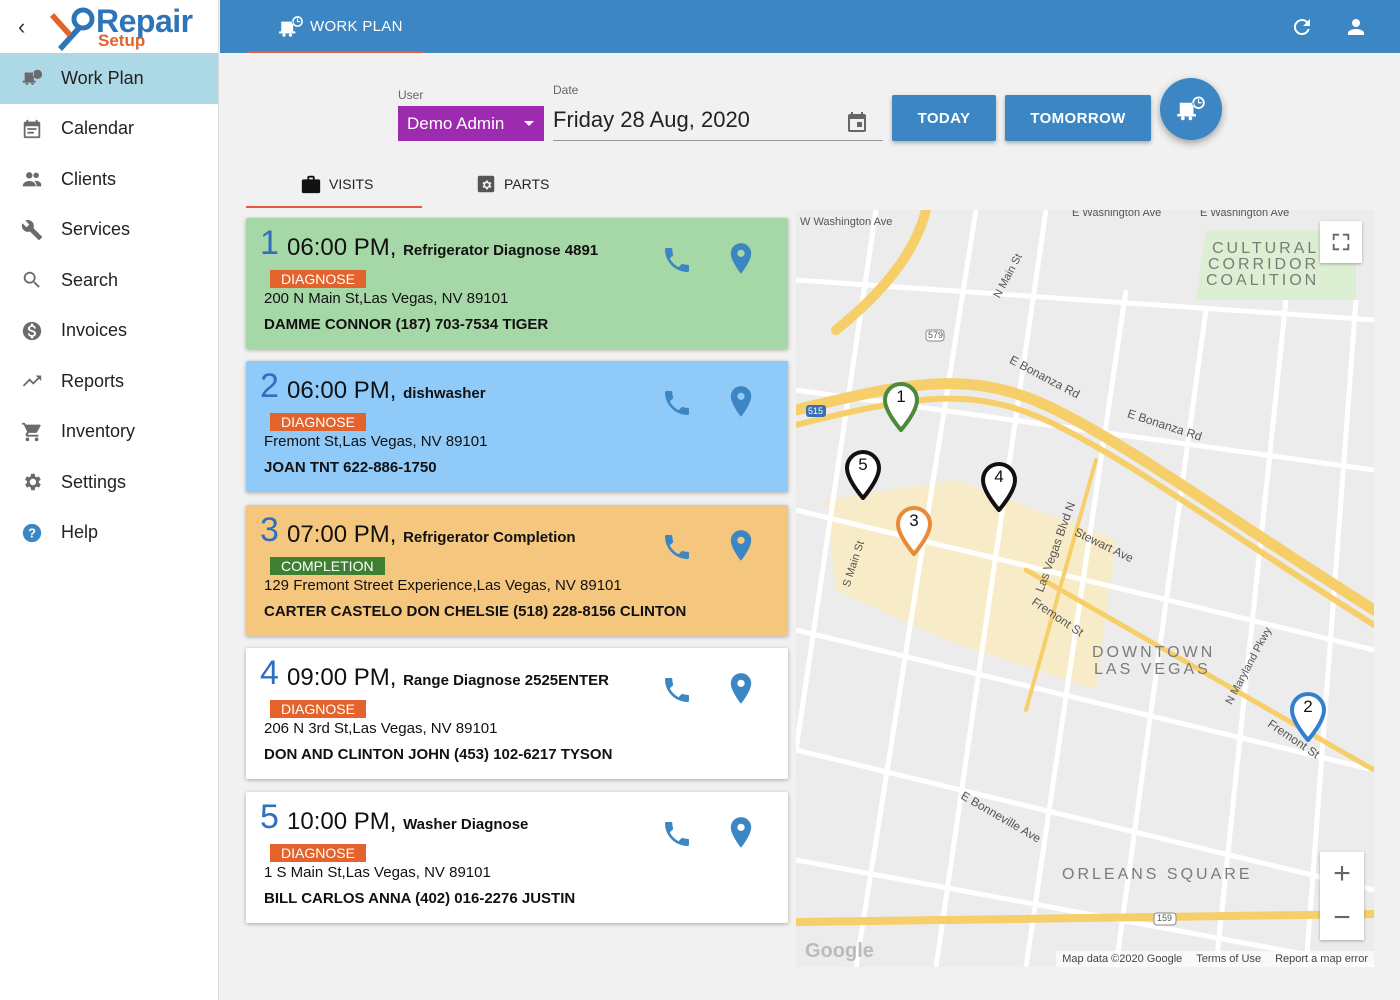 Image resolution: width=1400 pixels, height=1000 pixels. I want to click on marker-label: 5, so click(863, 464).